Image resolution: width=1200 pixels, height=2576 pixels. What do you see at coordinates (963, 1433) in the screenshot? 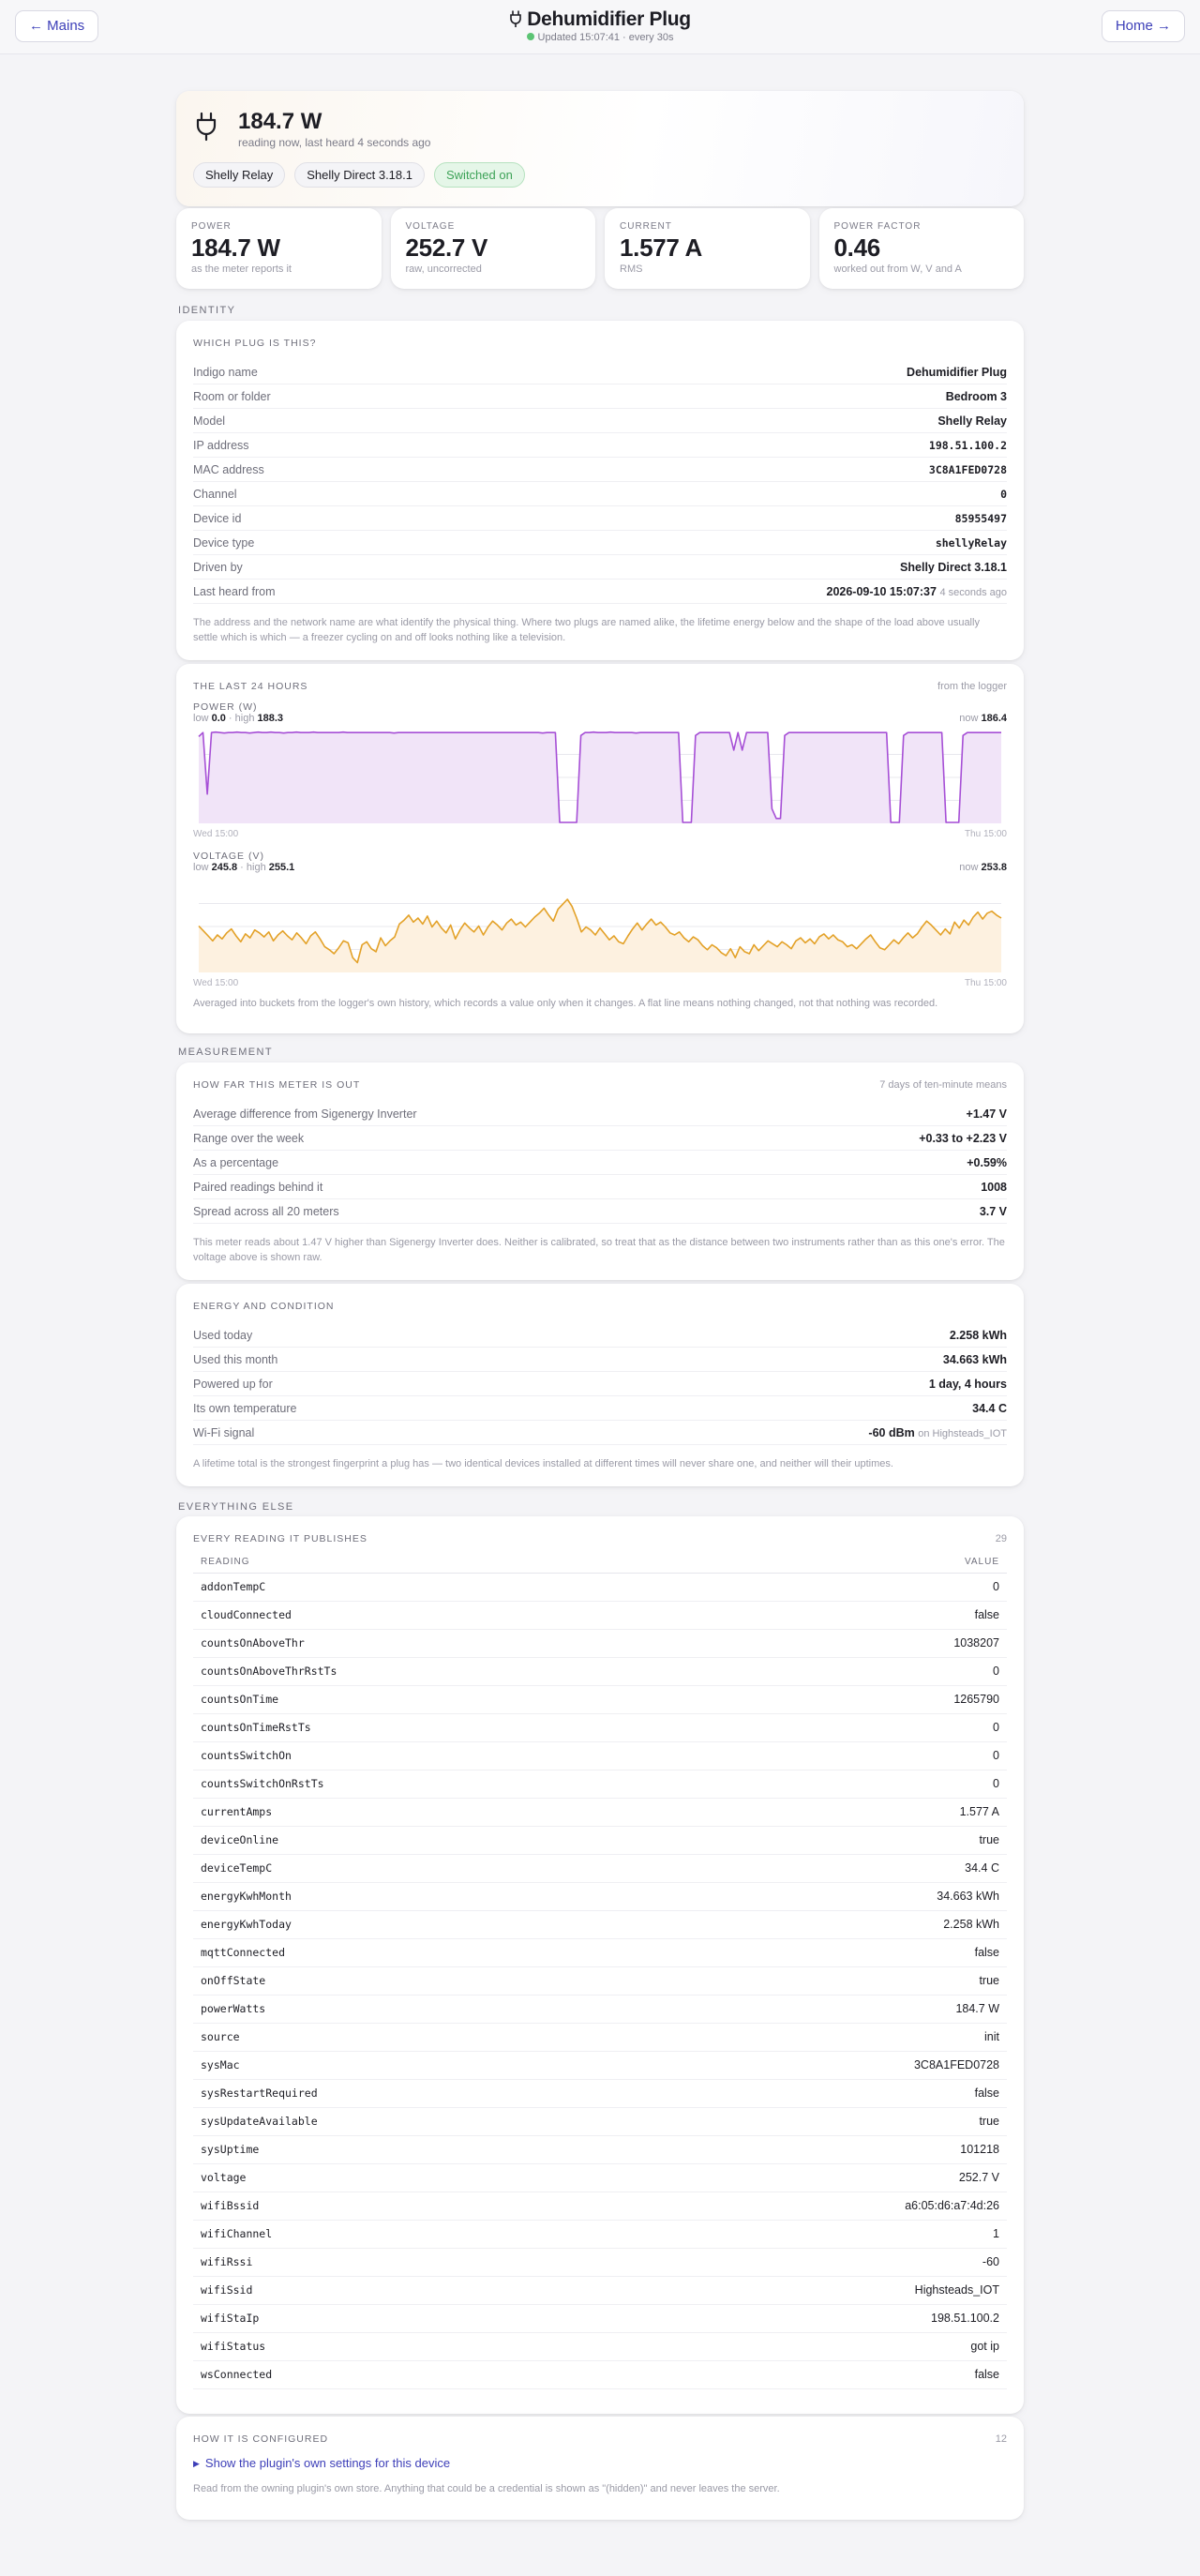
I see `detail-value-note: on Highsteads_IOT` at bounding box center [963, 1433].